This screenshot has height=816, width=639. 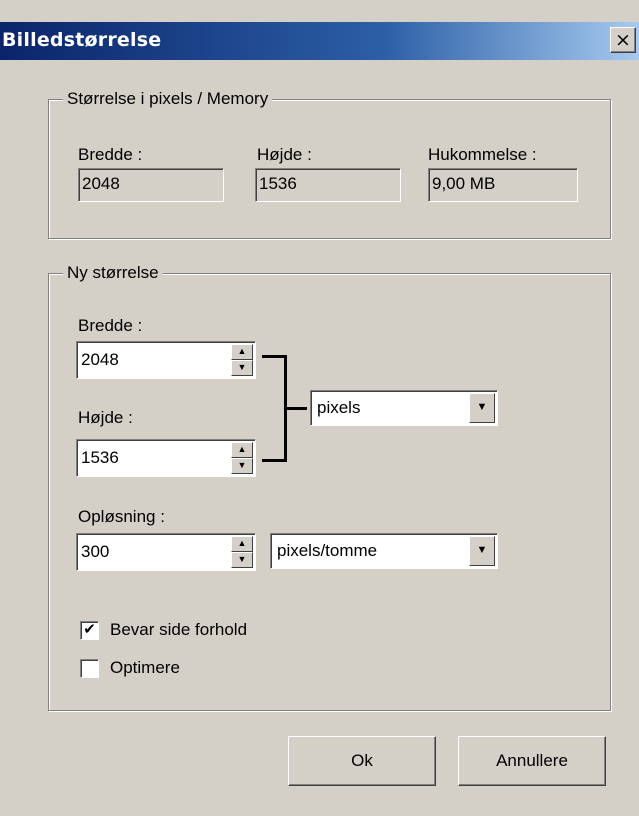 I want to click on memory-field: 9,00 MB, so click(x=503, y=185).